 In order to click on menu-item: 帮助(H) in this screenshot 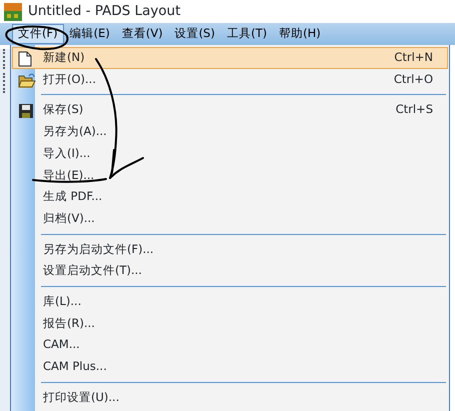, I will do `click(299, 34)`.